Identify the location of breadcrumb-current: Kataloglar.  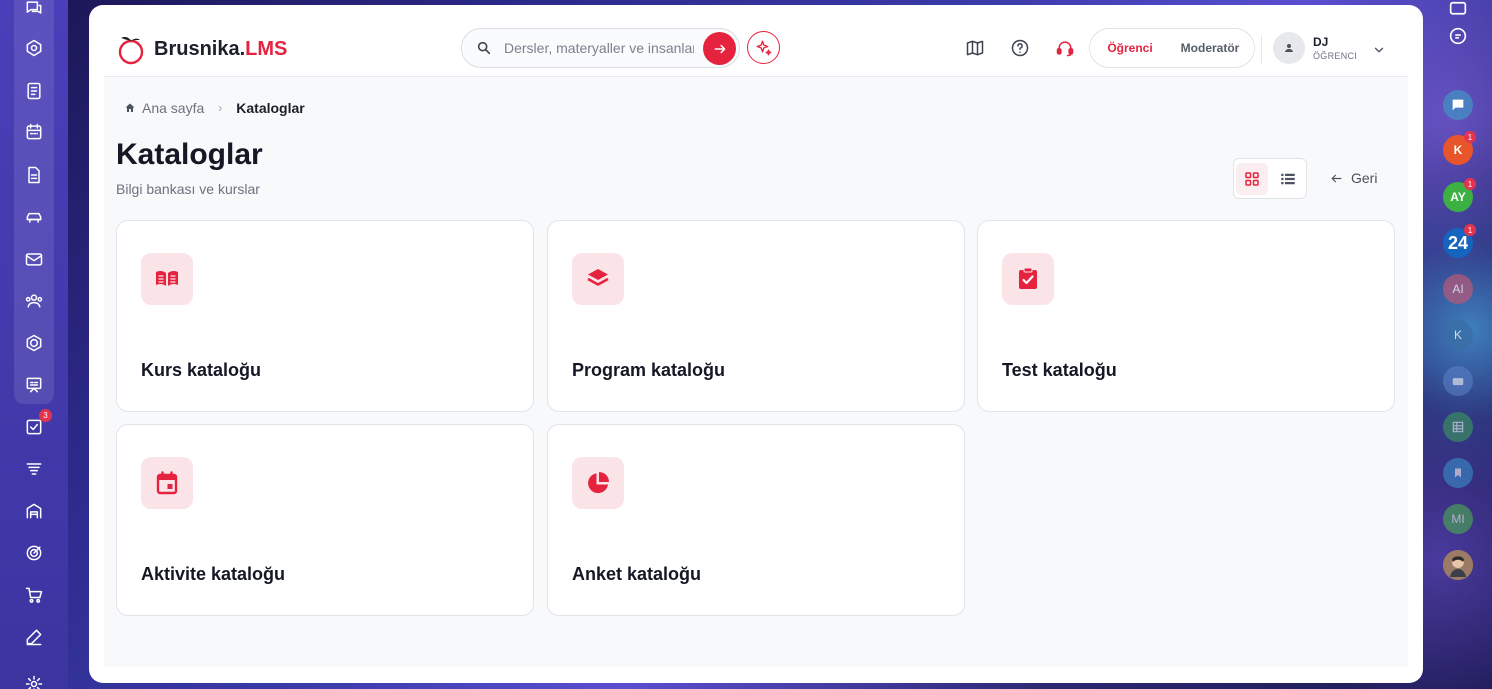
(270, 108).